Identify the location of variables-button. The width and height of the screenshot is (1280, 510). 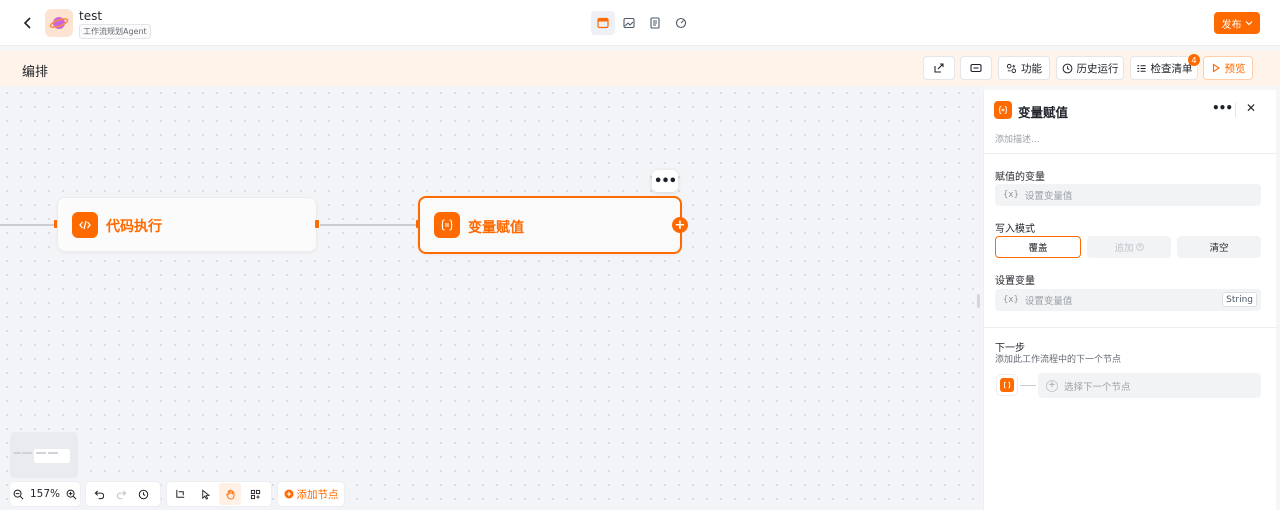
(976, 68).